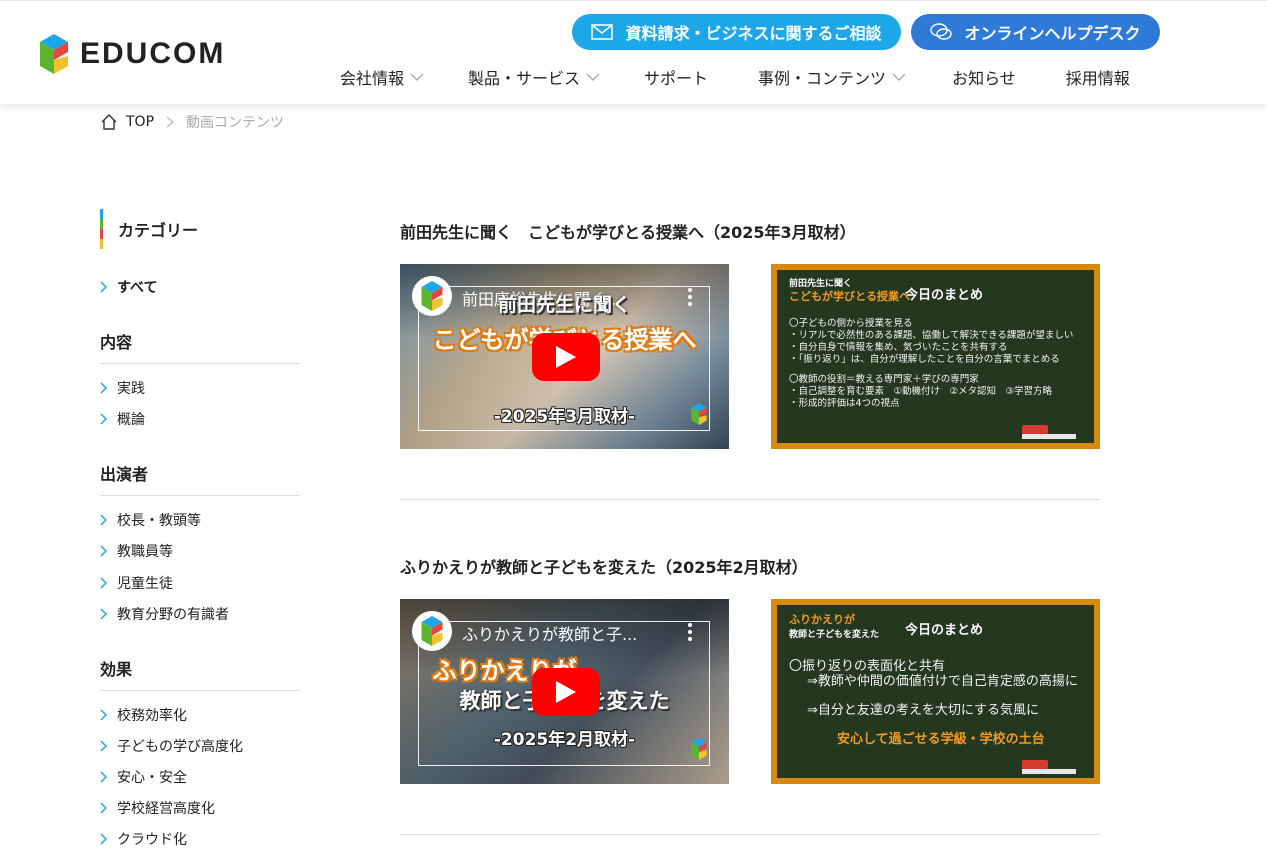 The image size is (1267, 867). Describe the element at coordinates (152, 778) in the screenshot. I see `sidebar-item-label: 安心・安全` at that location.